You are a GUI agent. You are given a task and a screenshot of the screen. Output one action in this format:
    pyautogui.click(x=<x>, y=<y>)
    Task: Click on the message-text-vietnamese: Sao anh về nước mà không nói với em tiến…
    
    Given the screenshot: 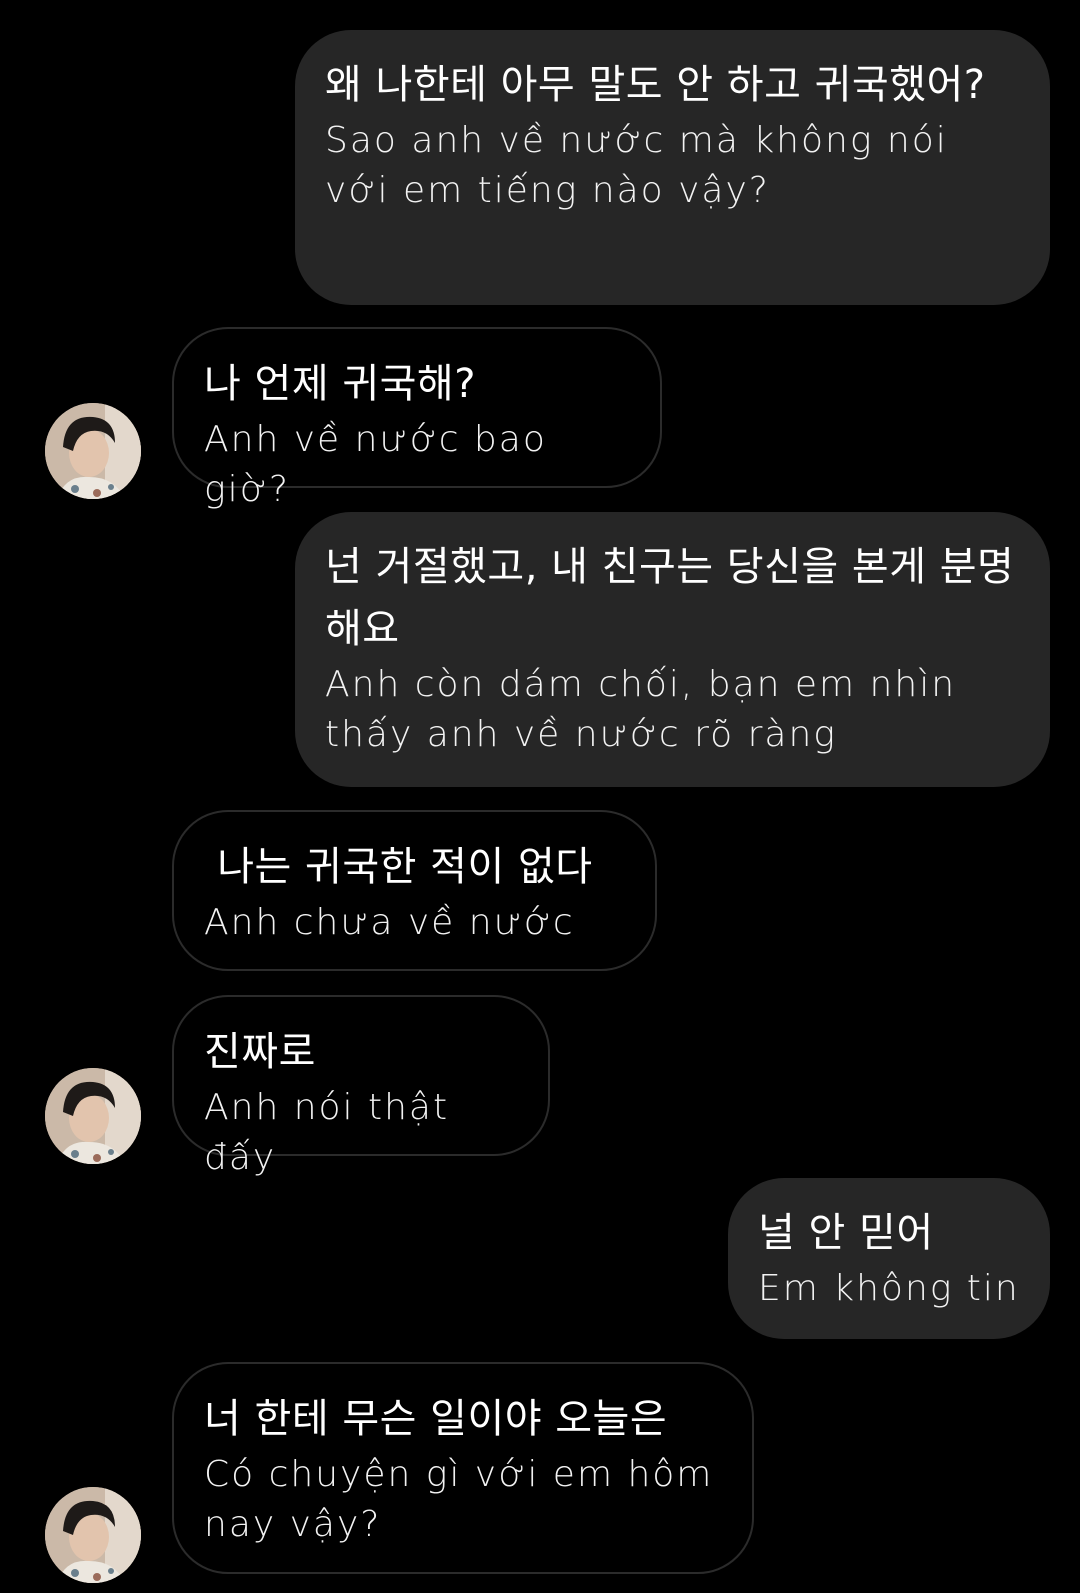 What is the action you would take?
    pyautogui.click(x=643, y=165)
    